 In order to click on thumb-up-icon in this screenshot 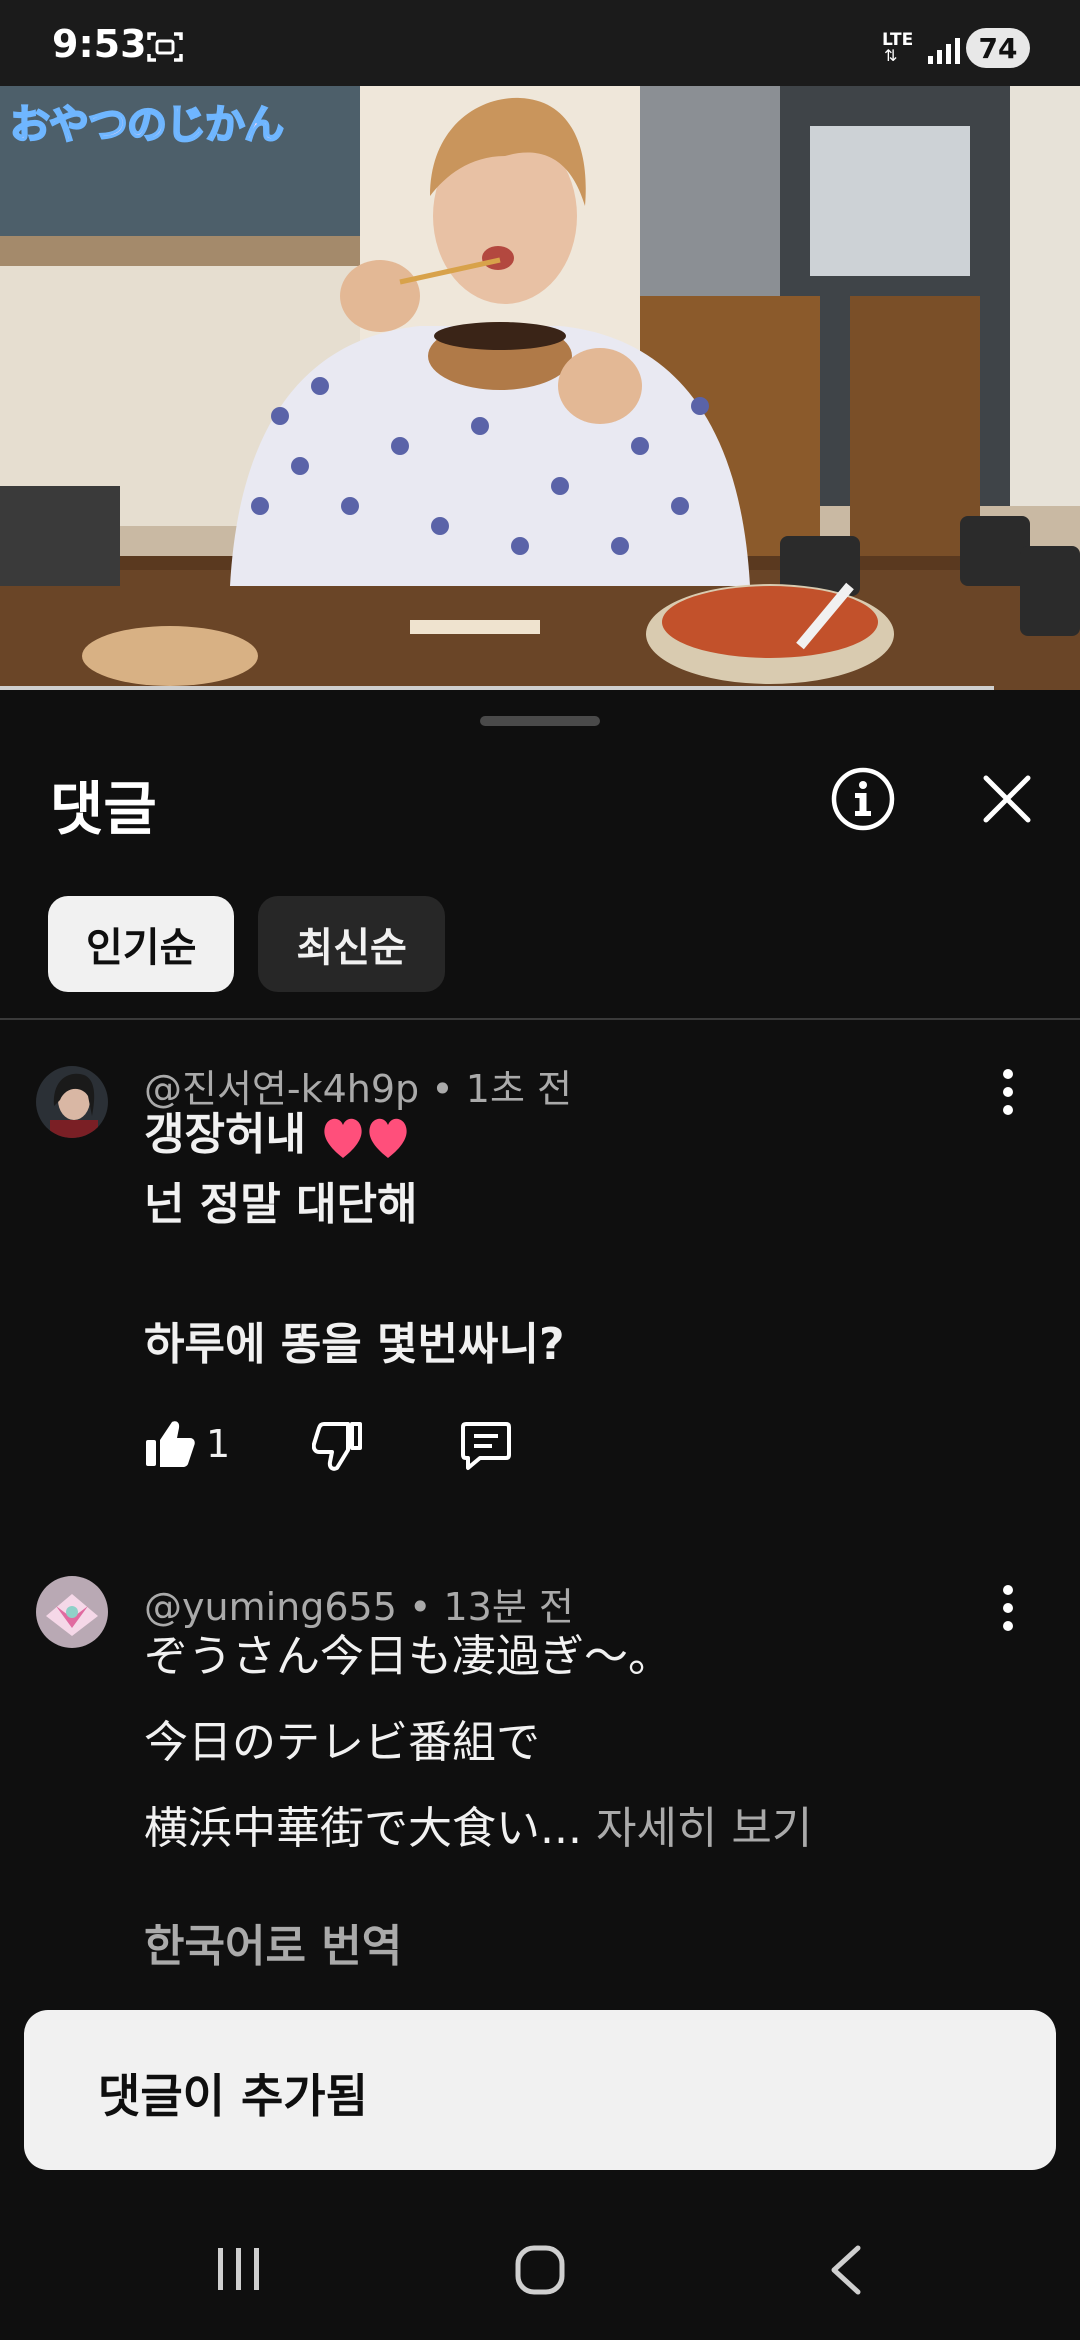, I will do `click(170, 1444)`.